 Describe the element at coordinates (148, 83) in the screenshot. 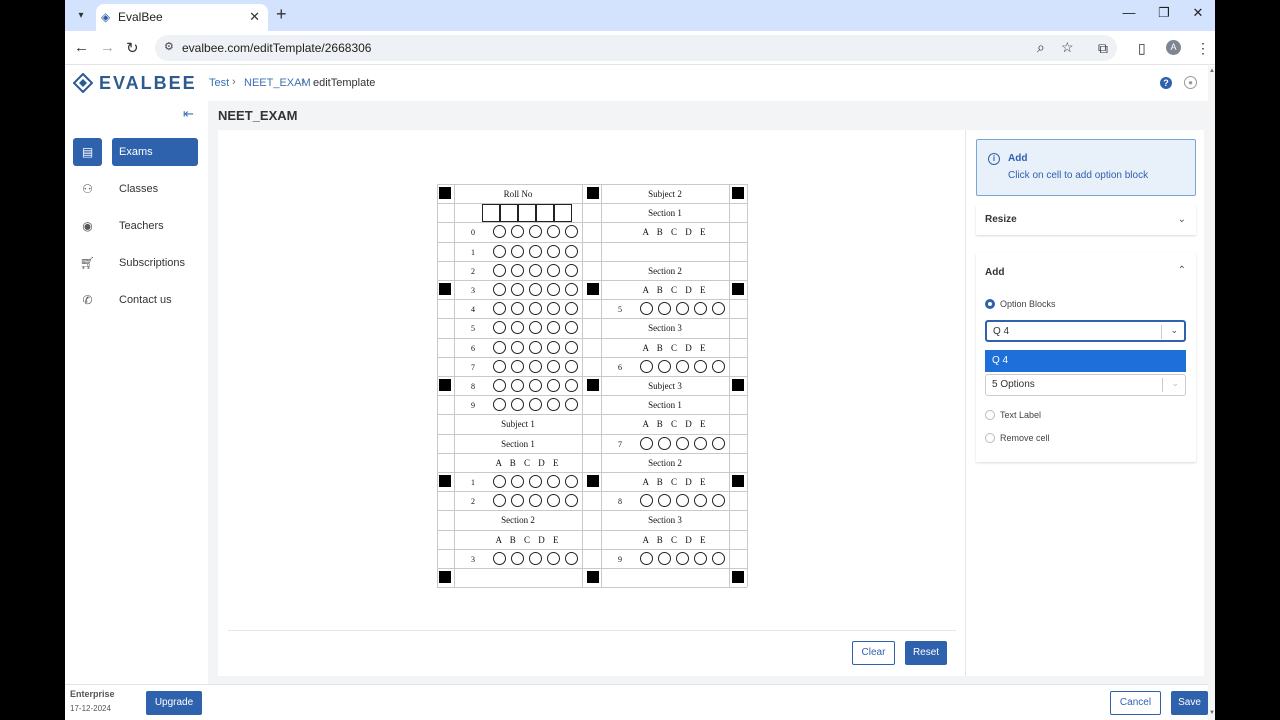

I see `logo-text: EVALBEE` at that location.